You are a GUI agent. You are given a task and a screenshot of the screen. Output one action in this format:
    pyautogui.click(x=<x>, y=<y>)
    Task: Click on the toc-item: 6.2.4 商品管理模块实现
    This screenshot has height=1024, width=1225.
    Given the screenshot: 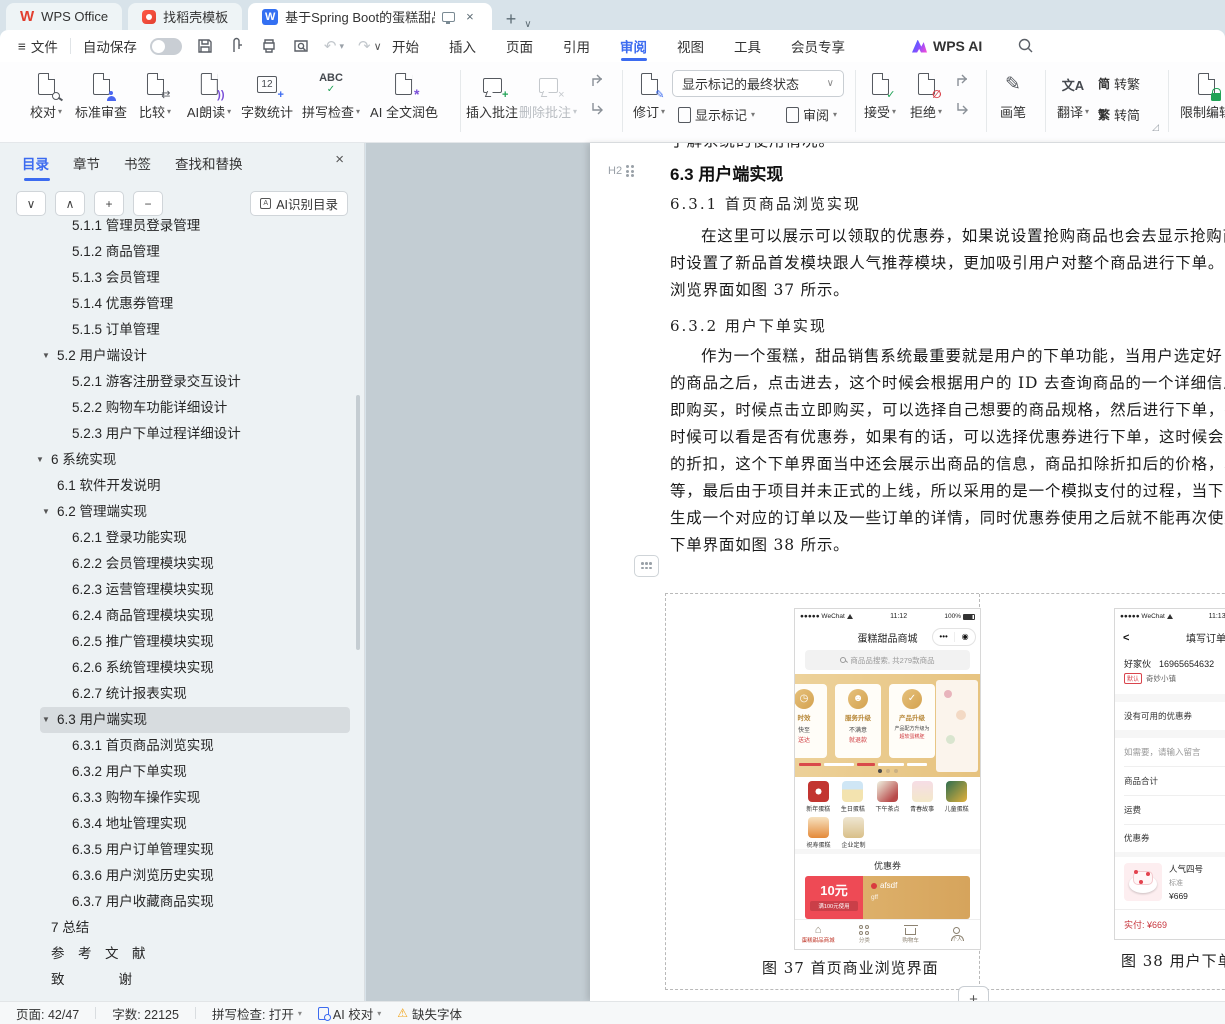 What is the action you would take?
    pyautogui.click(x=177, y=616)
    